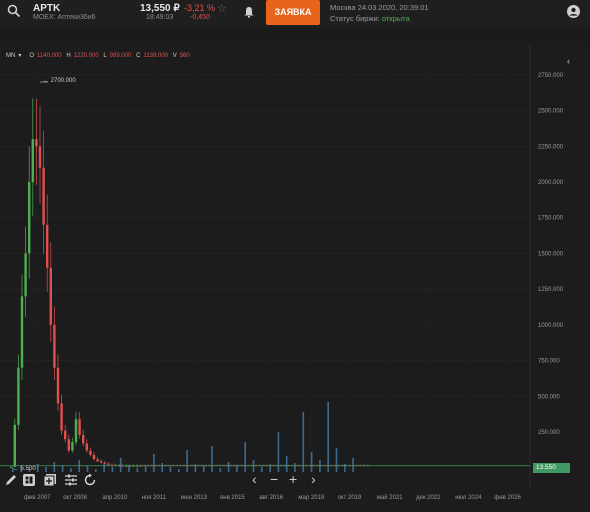  What do you see at coordinates (549, 433) in the screenshot?
I see `y-tick-label: 250.000` at bounding box center [549, 433].